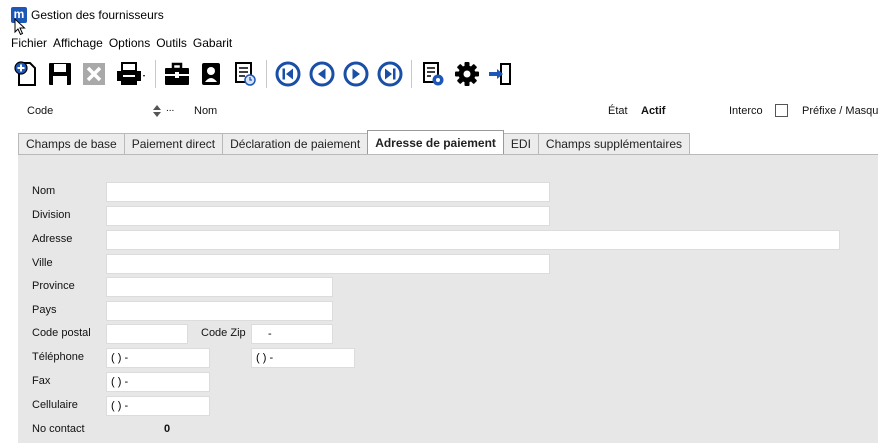  I want to click on cellulaire-label: Cellulaire, so click(55, 405).